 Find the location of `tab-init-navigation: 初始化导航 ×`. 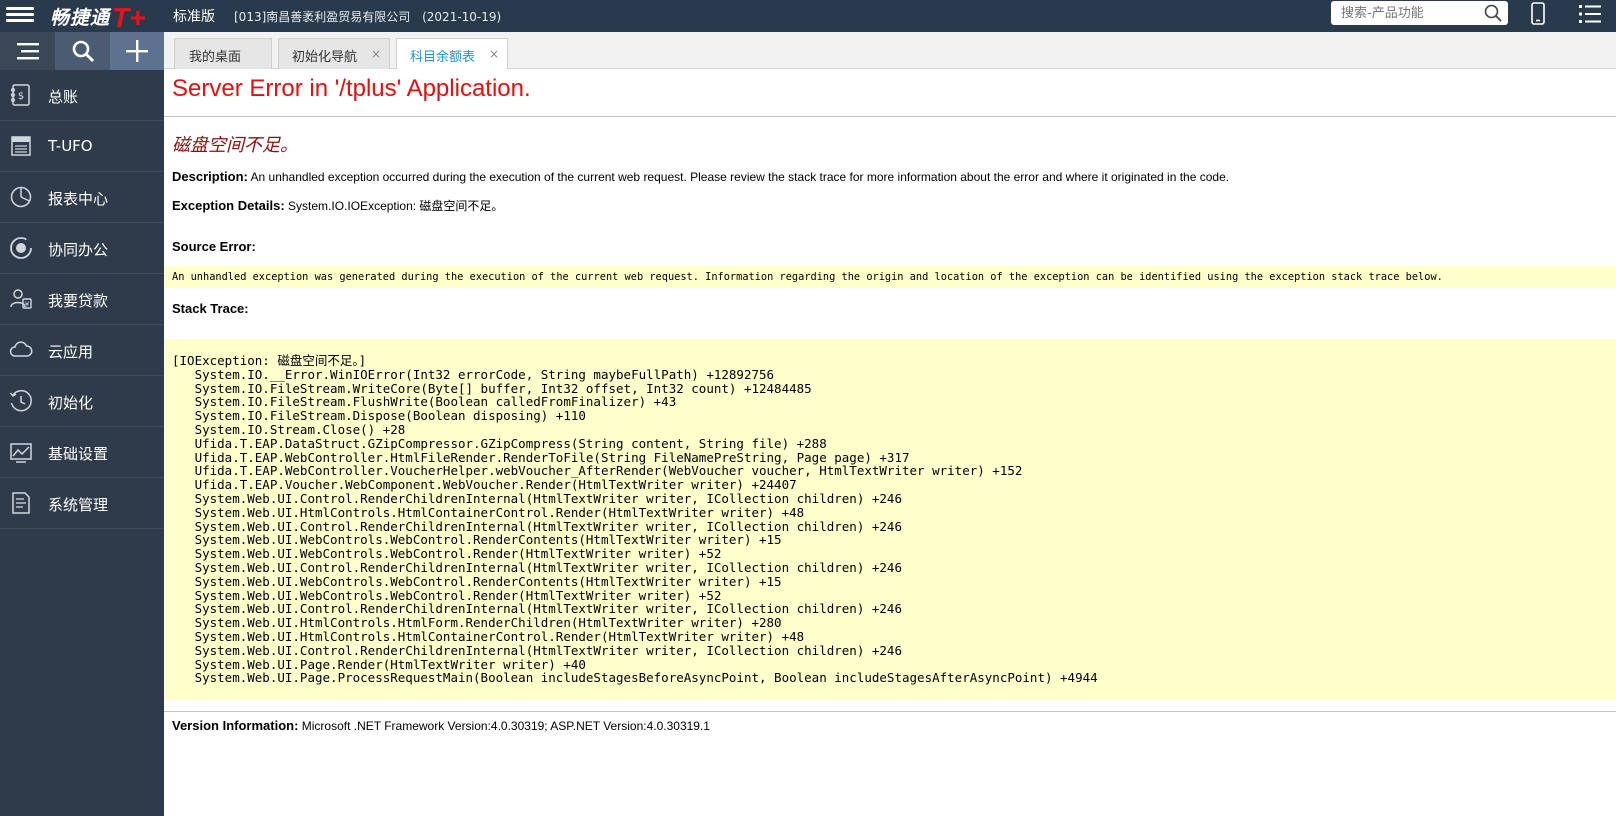

tab-init-navigation: 初始化导航 × is located at coordinates (334, 53).